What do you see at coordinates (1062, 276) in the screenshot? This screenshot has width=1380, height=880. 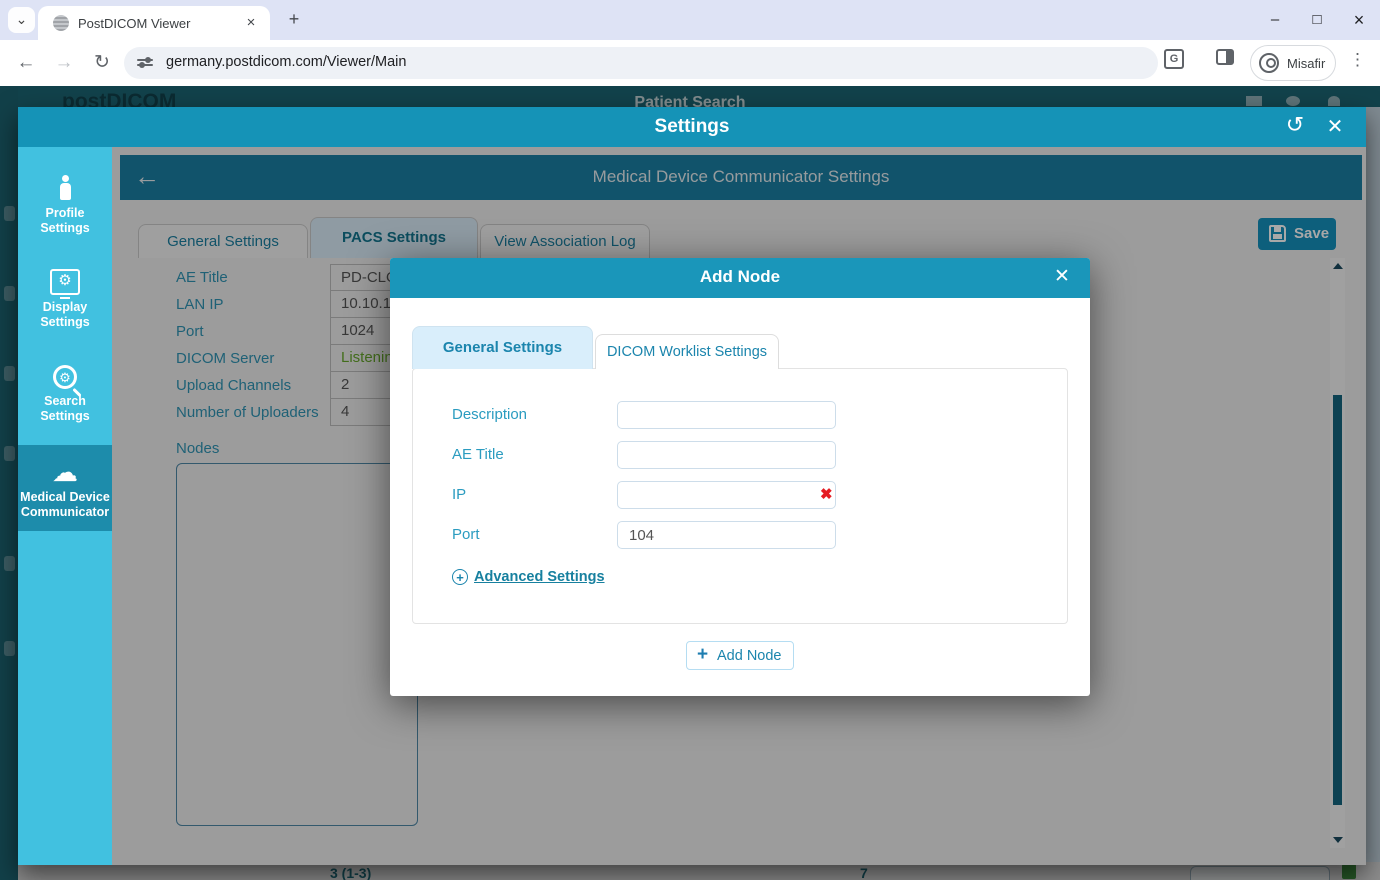 I see `dialog-close-icon: ✕` at bounding box center [1062, 276].